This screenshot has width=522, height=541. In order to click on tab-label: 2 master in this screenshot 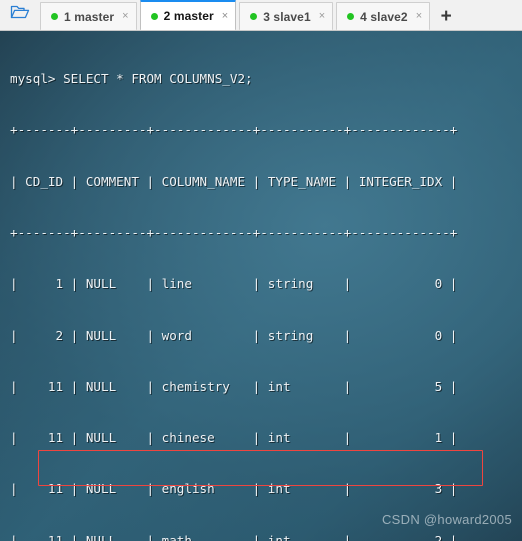, I will do `click(188, 16)`.